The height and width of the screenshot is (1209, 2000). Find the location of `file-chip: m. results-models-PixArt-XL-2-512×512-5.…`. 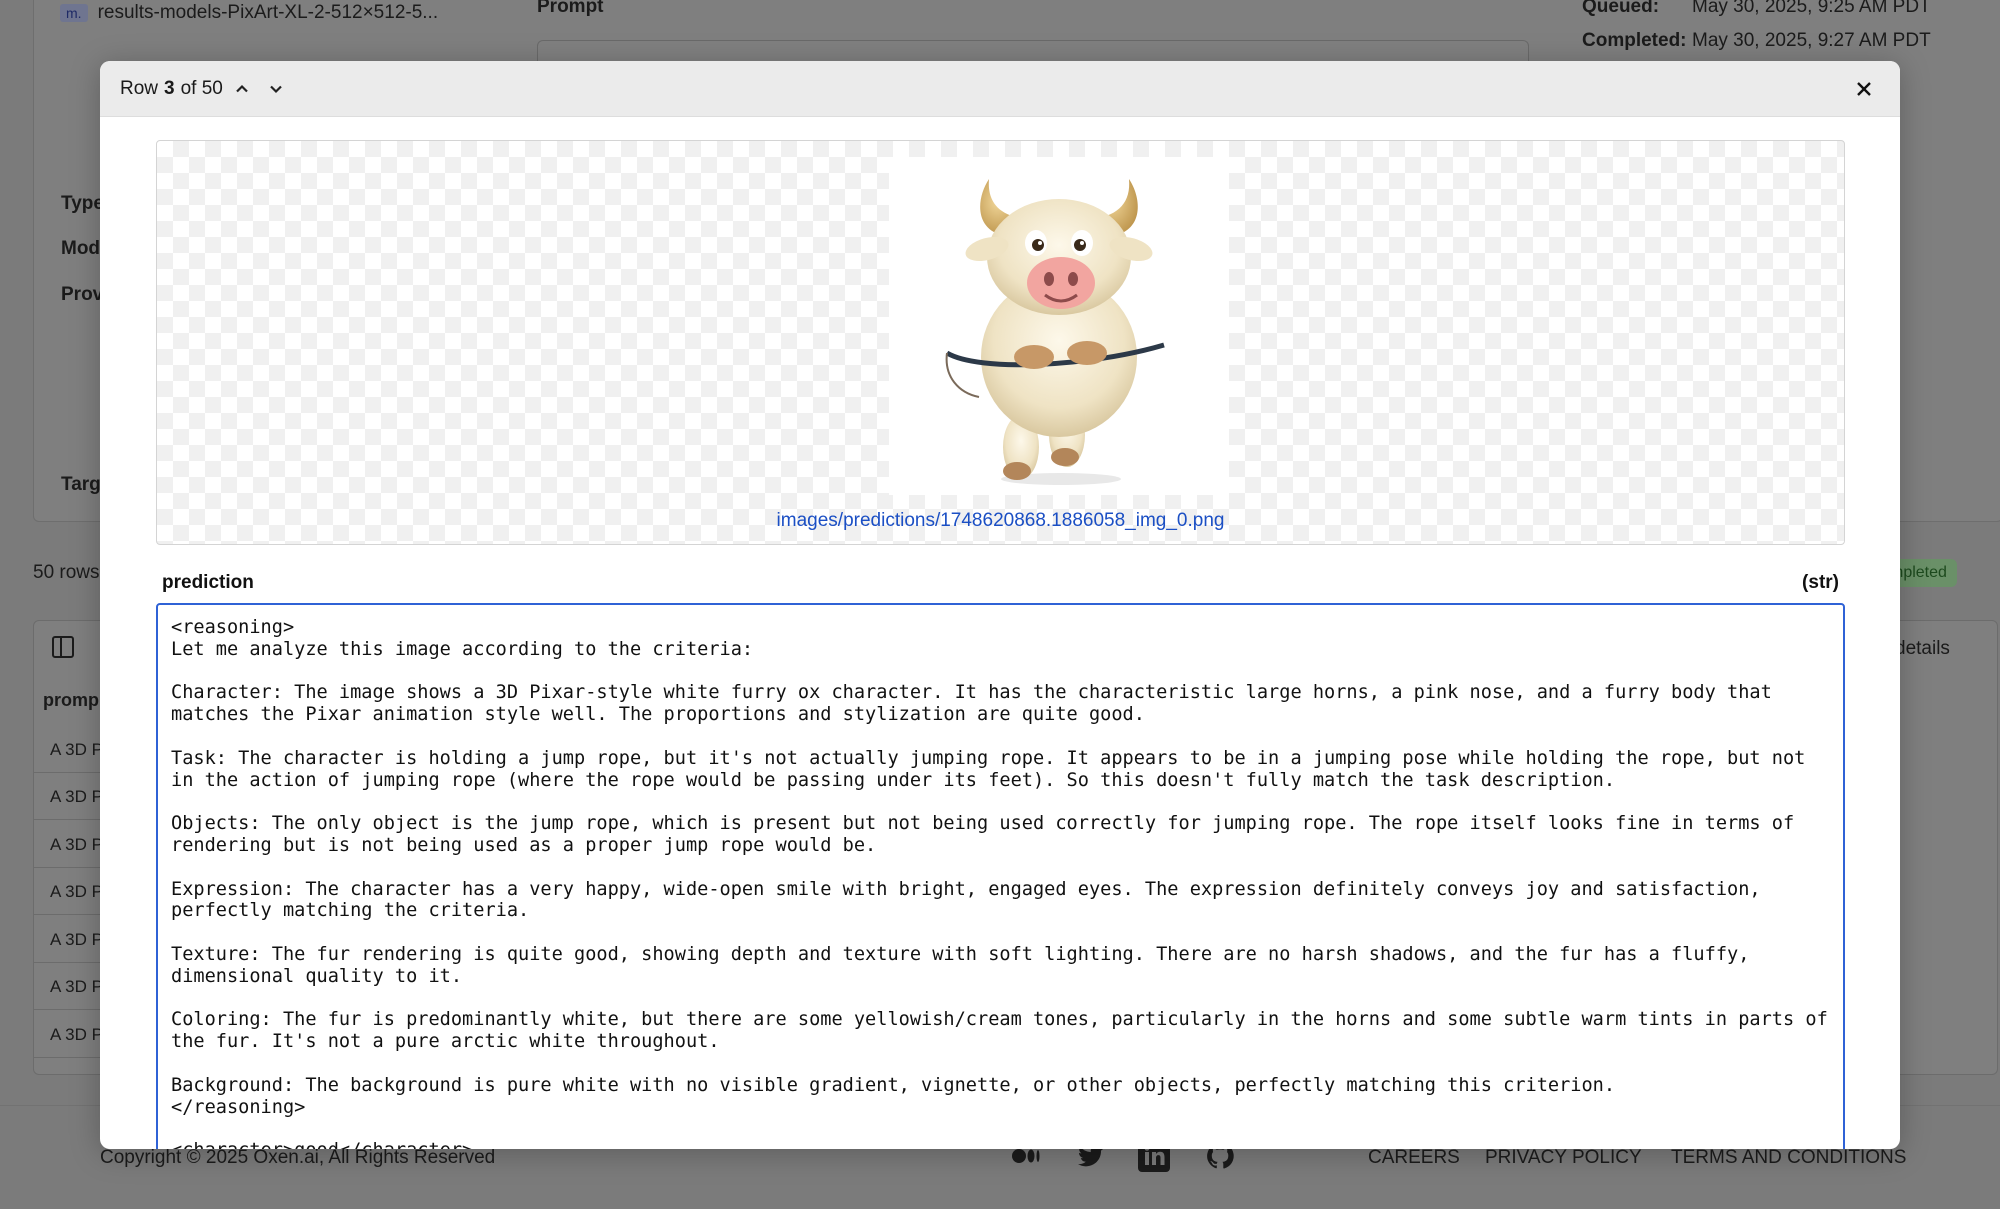

file-chip: m. results-models-PixArt-XL-2-512×512-5.… is located at coordinates (249, 13).